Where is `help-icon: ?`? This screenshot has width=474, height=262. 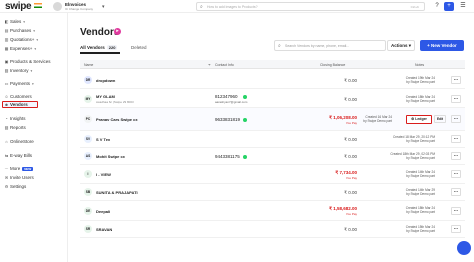
help-icon: ? is located at coordinates (437, 6).